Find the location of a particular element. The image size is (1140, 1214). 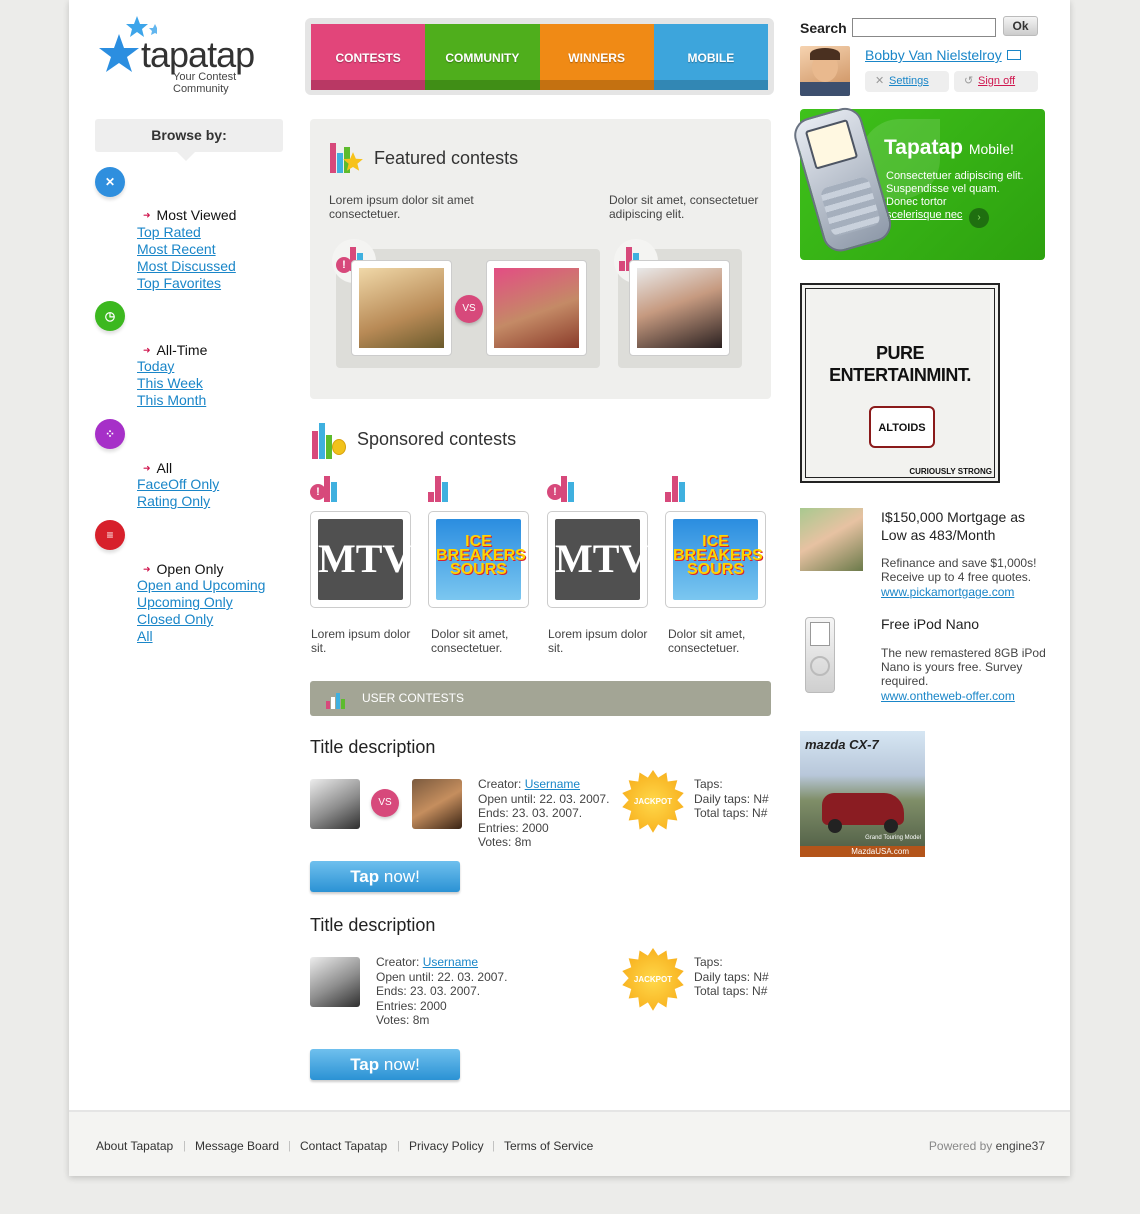

logo: tapatap Your Contest Community is located at coordinates (187, 54).